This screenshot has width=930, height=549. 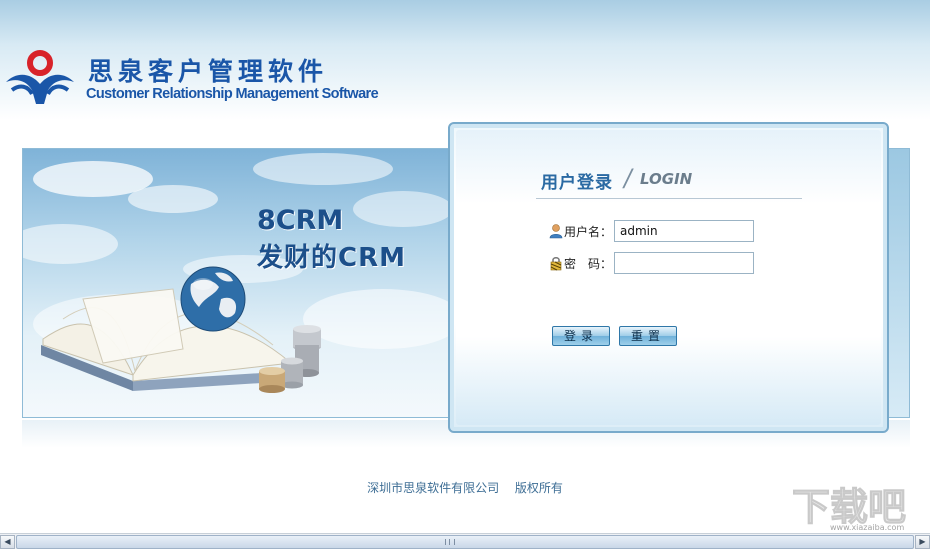 I want to click on footer-company: 深圳市思泉软件有限公司, so click(x=433, y=488).